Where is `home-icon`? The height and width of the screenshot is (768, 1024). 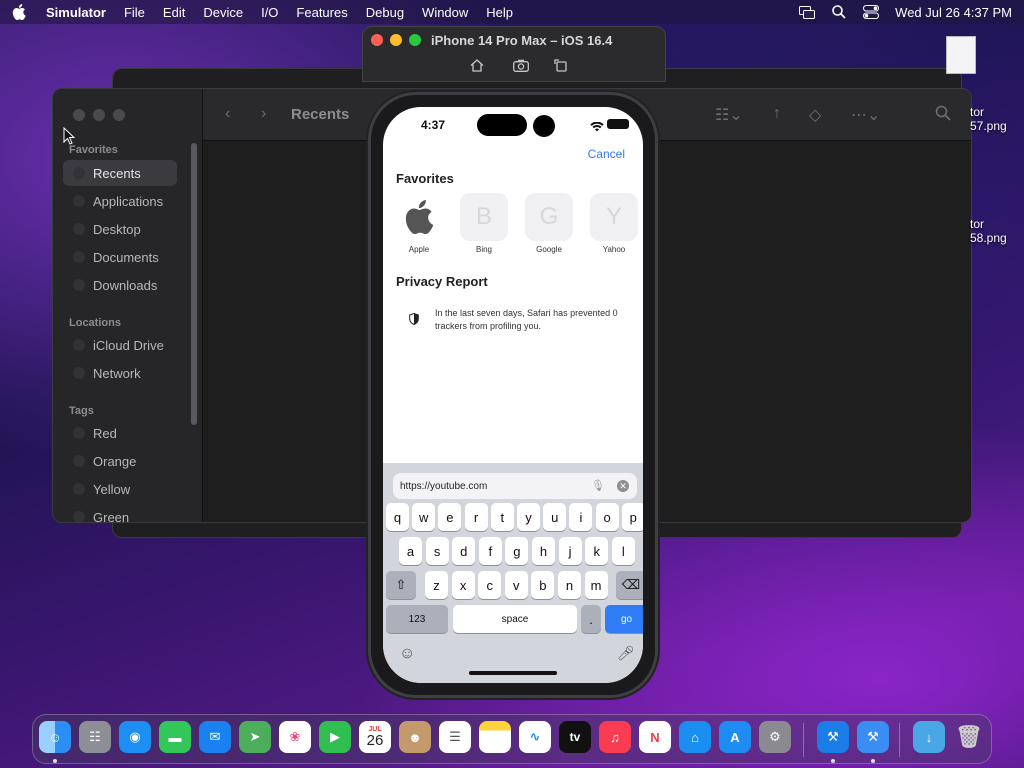
home-icon is located at coordinates (477, 65).